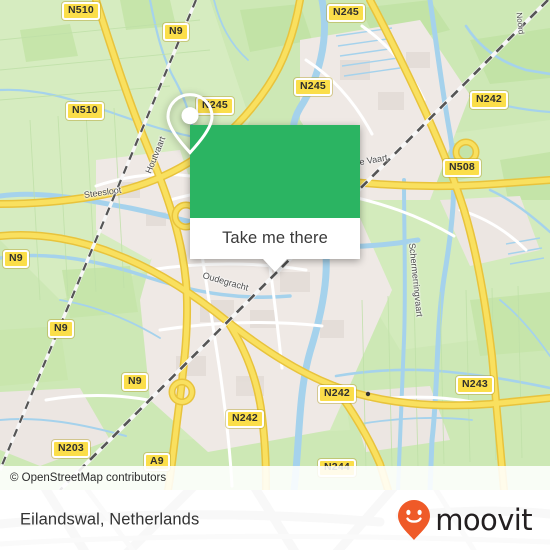 This screenshot has height=550, width=550. What do you see at coordinates (71, 449) in the screenshot?
I see `road-shield-n203: N203` at bounding box center [71, 449].